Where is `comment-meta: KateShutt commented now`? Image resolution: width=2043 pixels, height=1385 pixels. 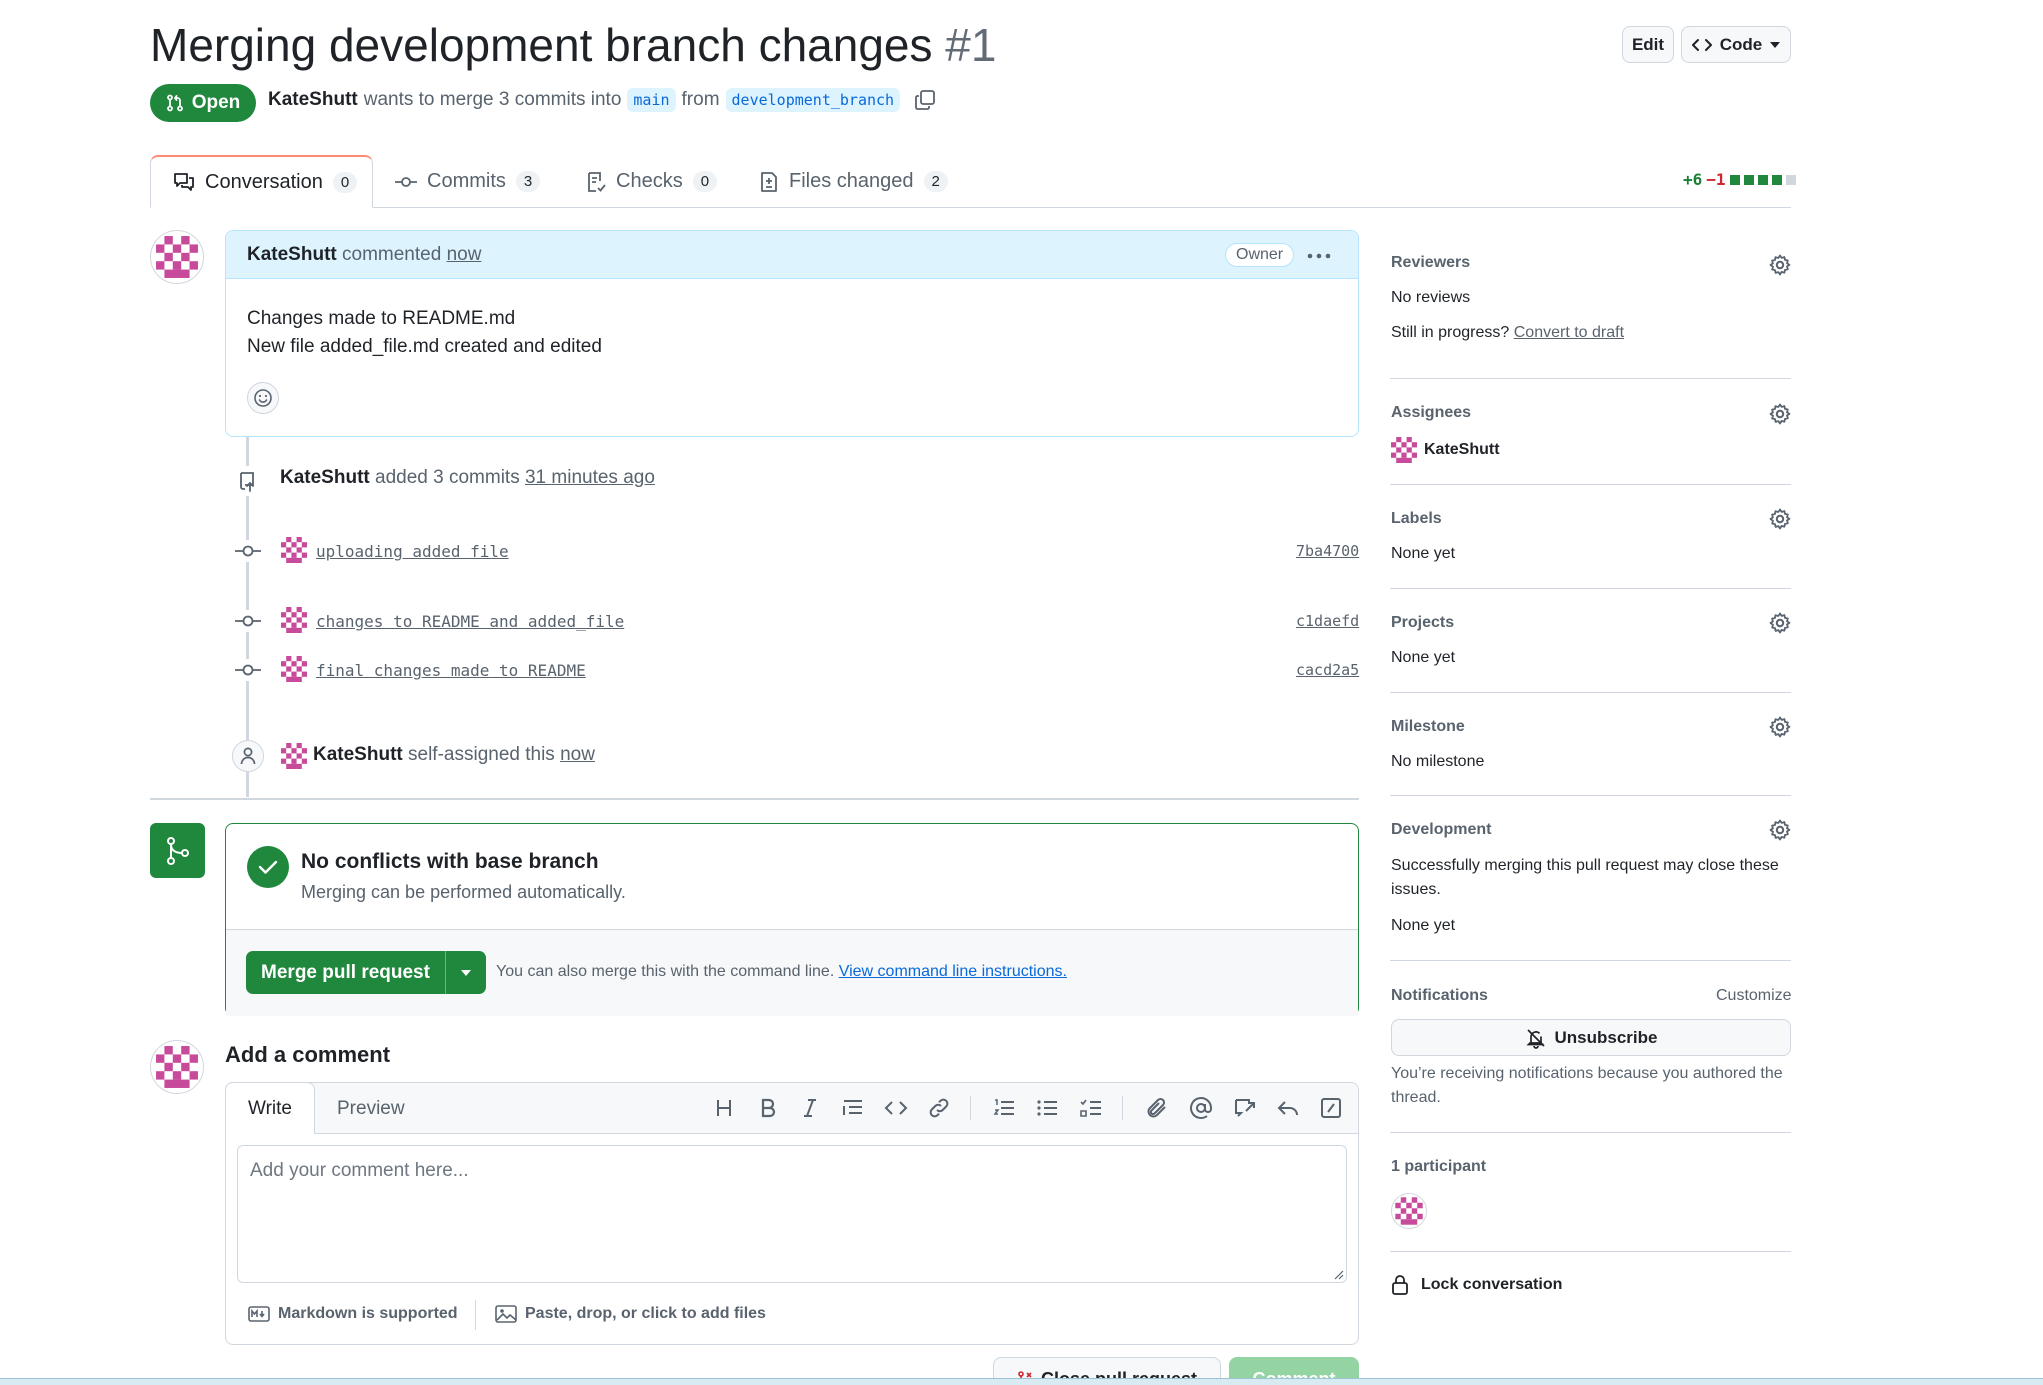 comment-meta: KateShutt commented now is located at coordinates (364, 255).